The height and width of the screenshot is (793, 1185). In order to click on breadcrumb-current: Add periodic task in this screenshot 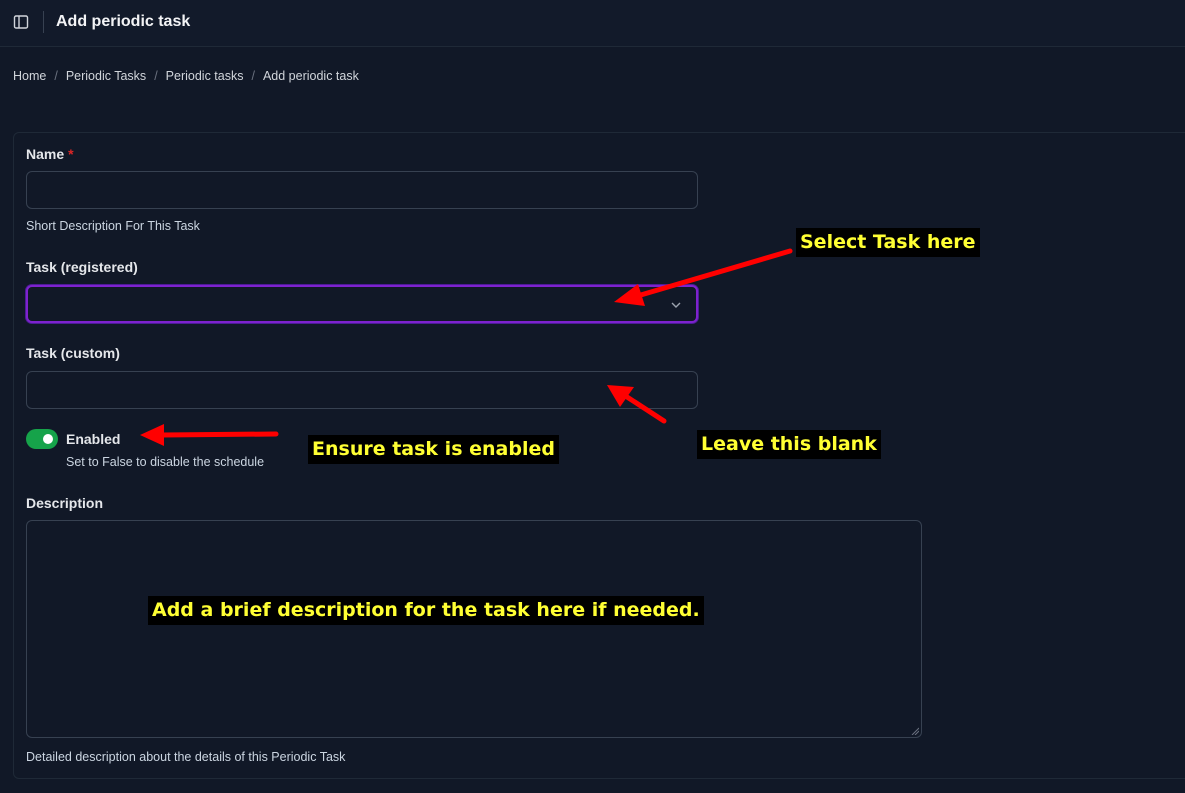, I will do `click(310, 76)`.